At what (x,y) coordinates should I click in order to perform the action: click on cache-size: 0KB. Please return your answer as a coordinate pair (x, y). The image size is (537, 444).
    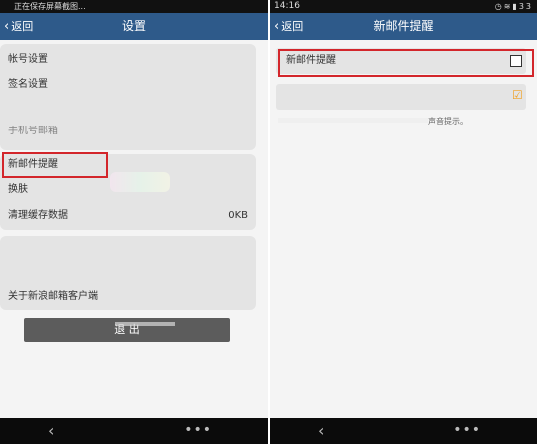
    Looking at the image, I should click on (238, 215).